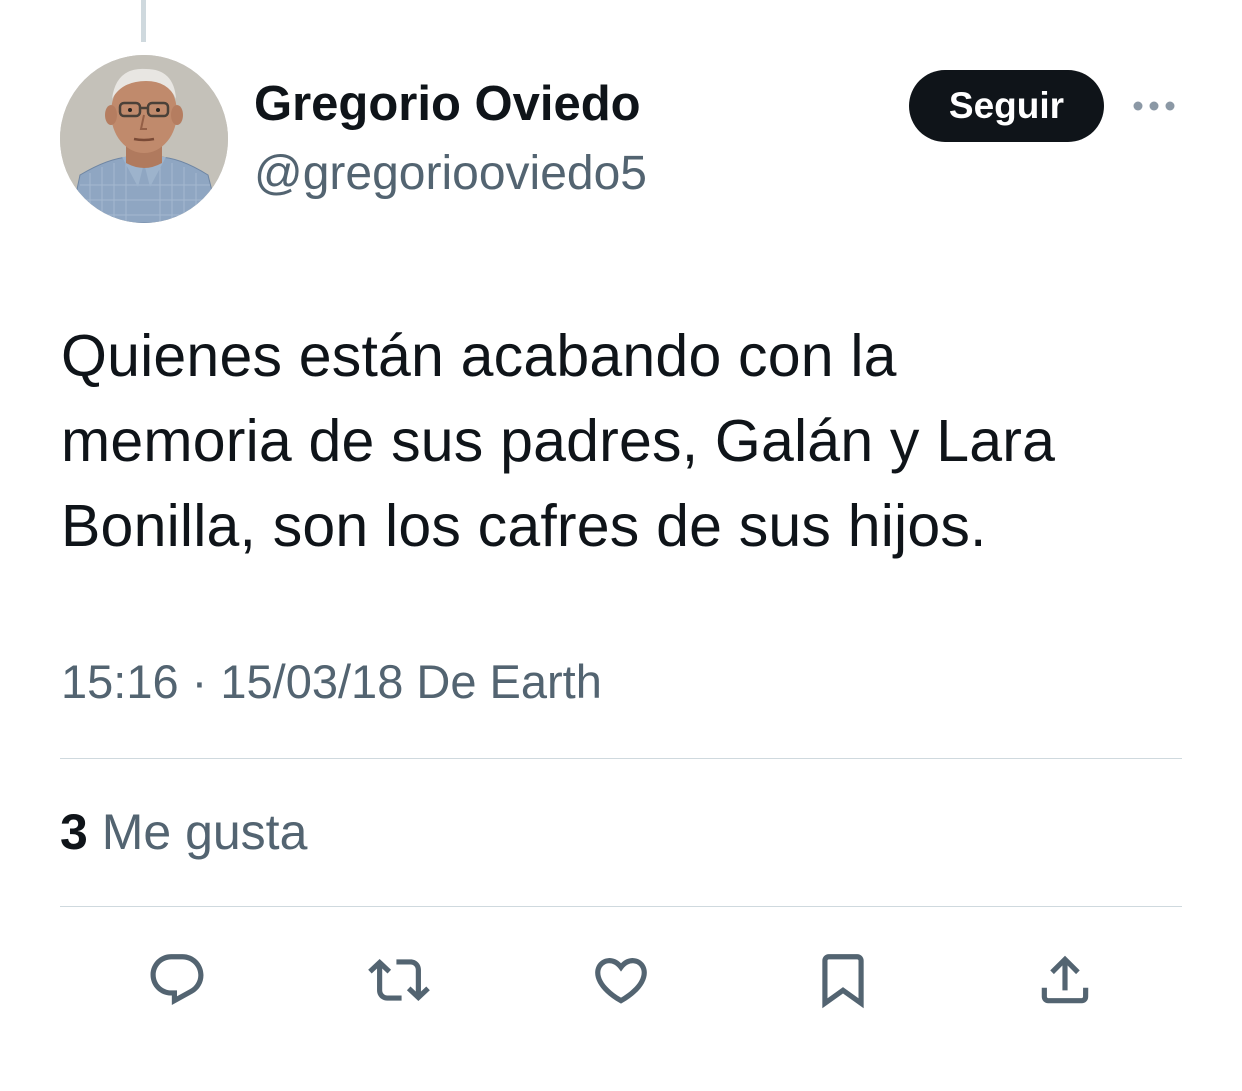  What do you see at coordinates (621, 906) in the screenshot?
I see `divider-bottom` at bounding box center [621, 906].